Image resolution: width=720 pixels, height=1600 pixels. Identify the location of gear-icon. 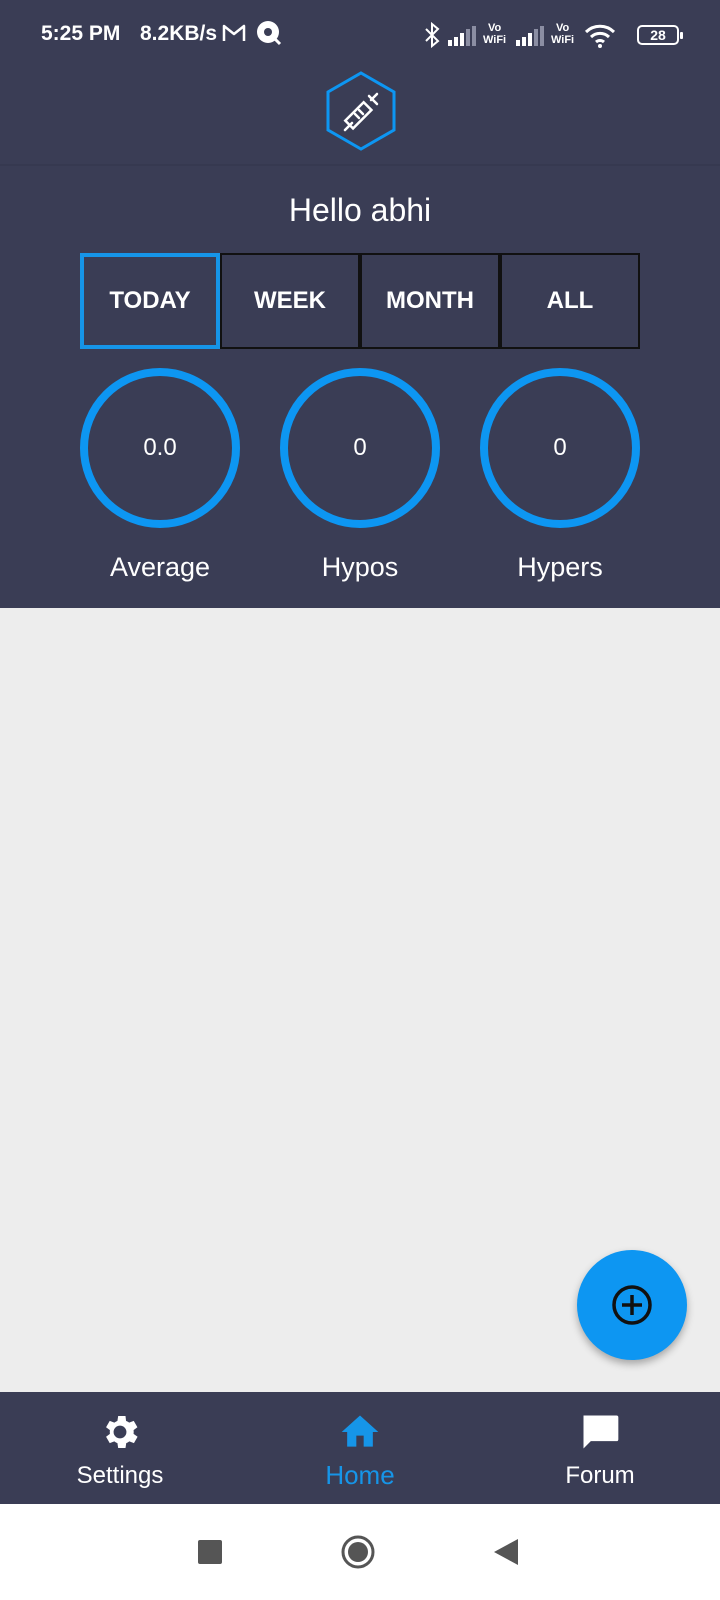
(122, 1432).